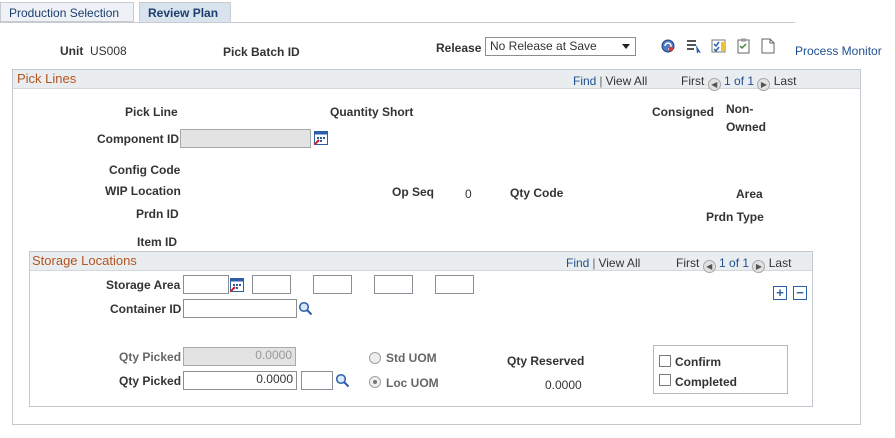 The width and height of the screenshot is (895, 438). What do you see at coordinates (800, 293) in the screenshot?
I see `delete-row-button: −` at bounding box center [800, 293].